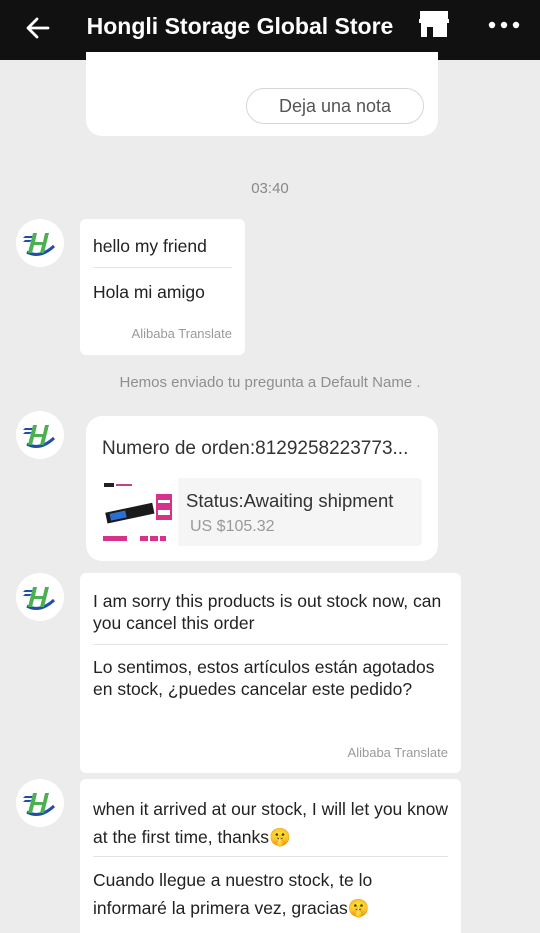 The height and width of the screenshot is (933, 540). What do you see at coordinates (335, 106) in the screenshot?
I see `leave-note-button: Deja una nota` at bounding box center [335, 106].